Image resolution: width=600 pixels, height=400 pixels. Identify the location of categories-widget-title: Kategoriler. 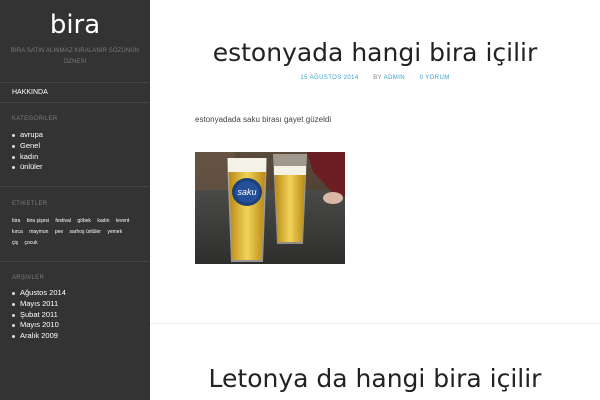
(35, 119).